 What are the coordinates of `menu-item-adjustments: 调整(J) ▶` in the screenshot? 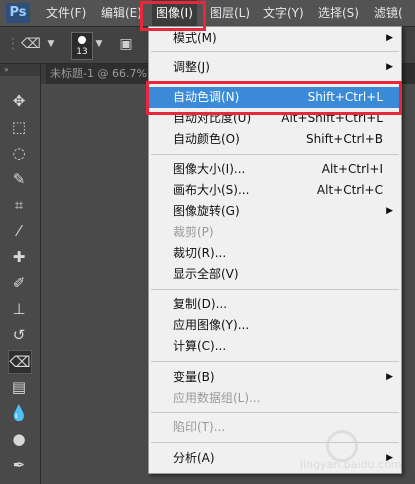 It's located at (275, 67).